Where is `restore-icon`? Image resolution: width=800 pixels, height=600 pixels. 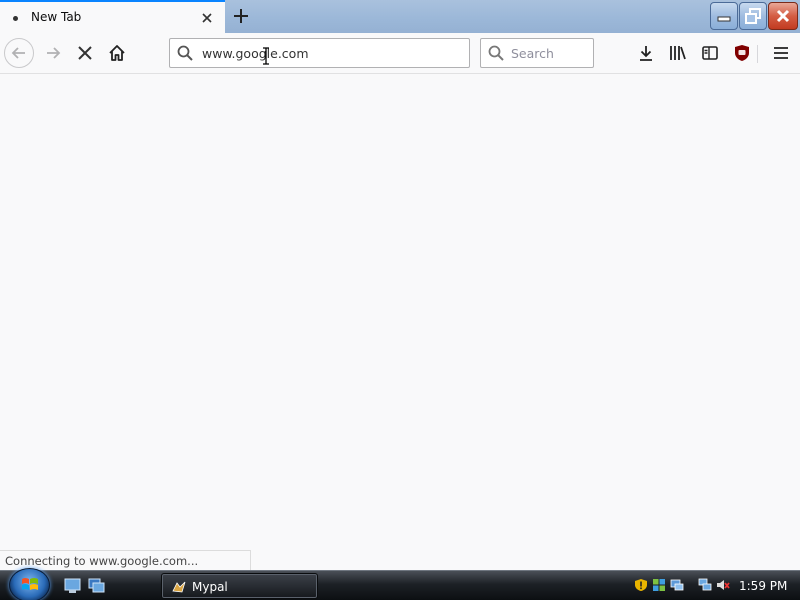
restore-icon is located at coordinates (753, 16).